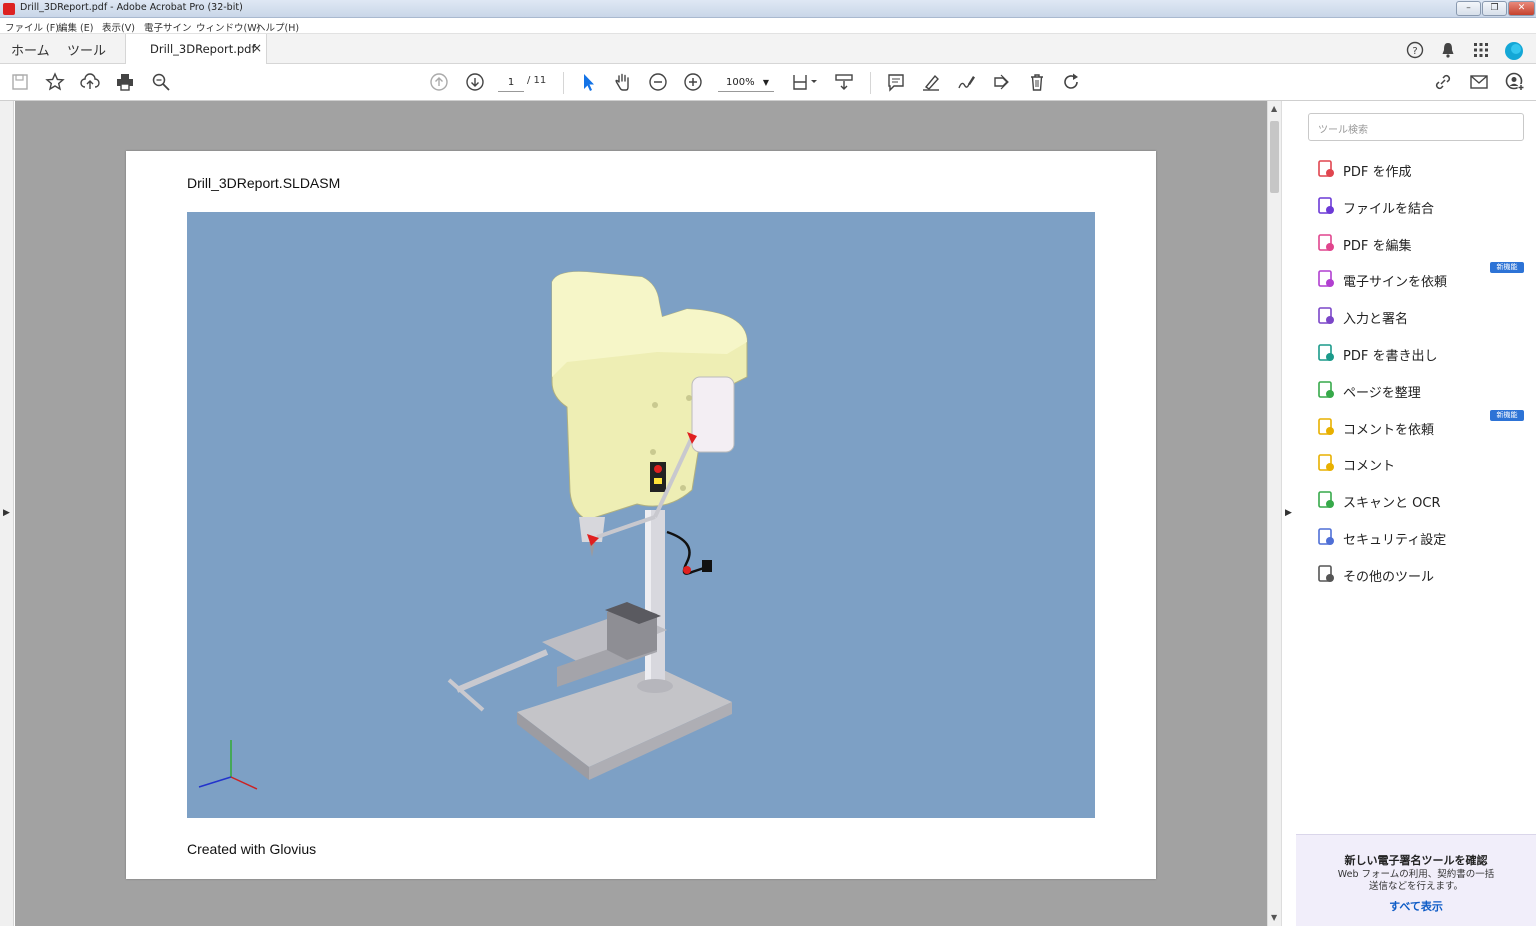  I want to click on tool-item: スキャンと OCR, so click(1416, 501).